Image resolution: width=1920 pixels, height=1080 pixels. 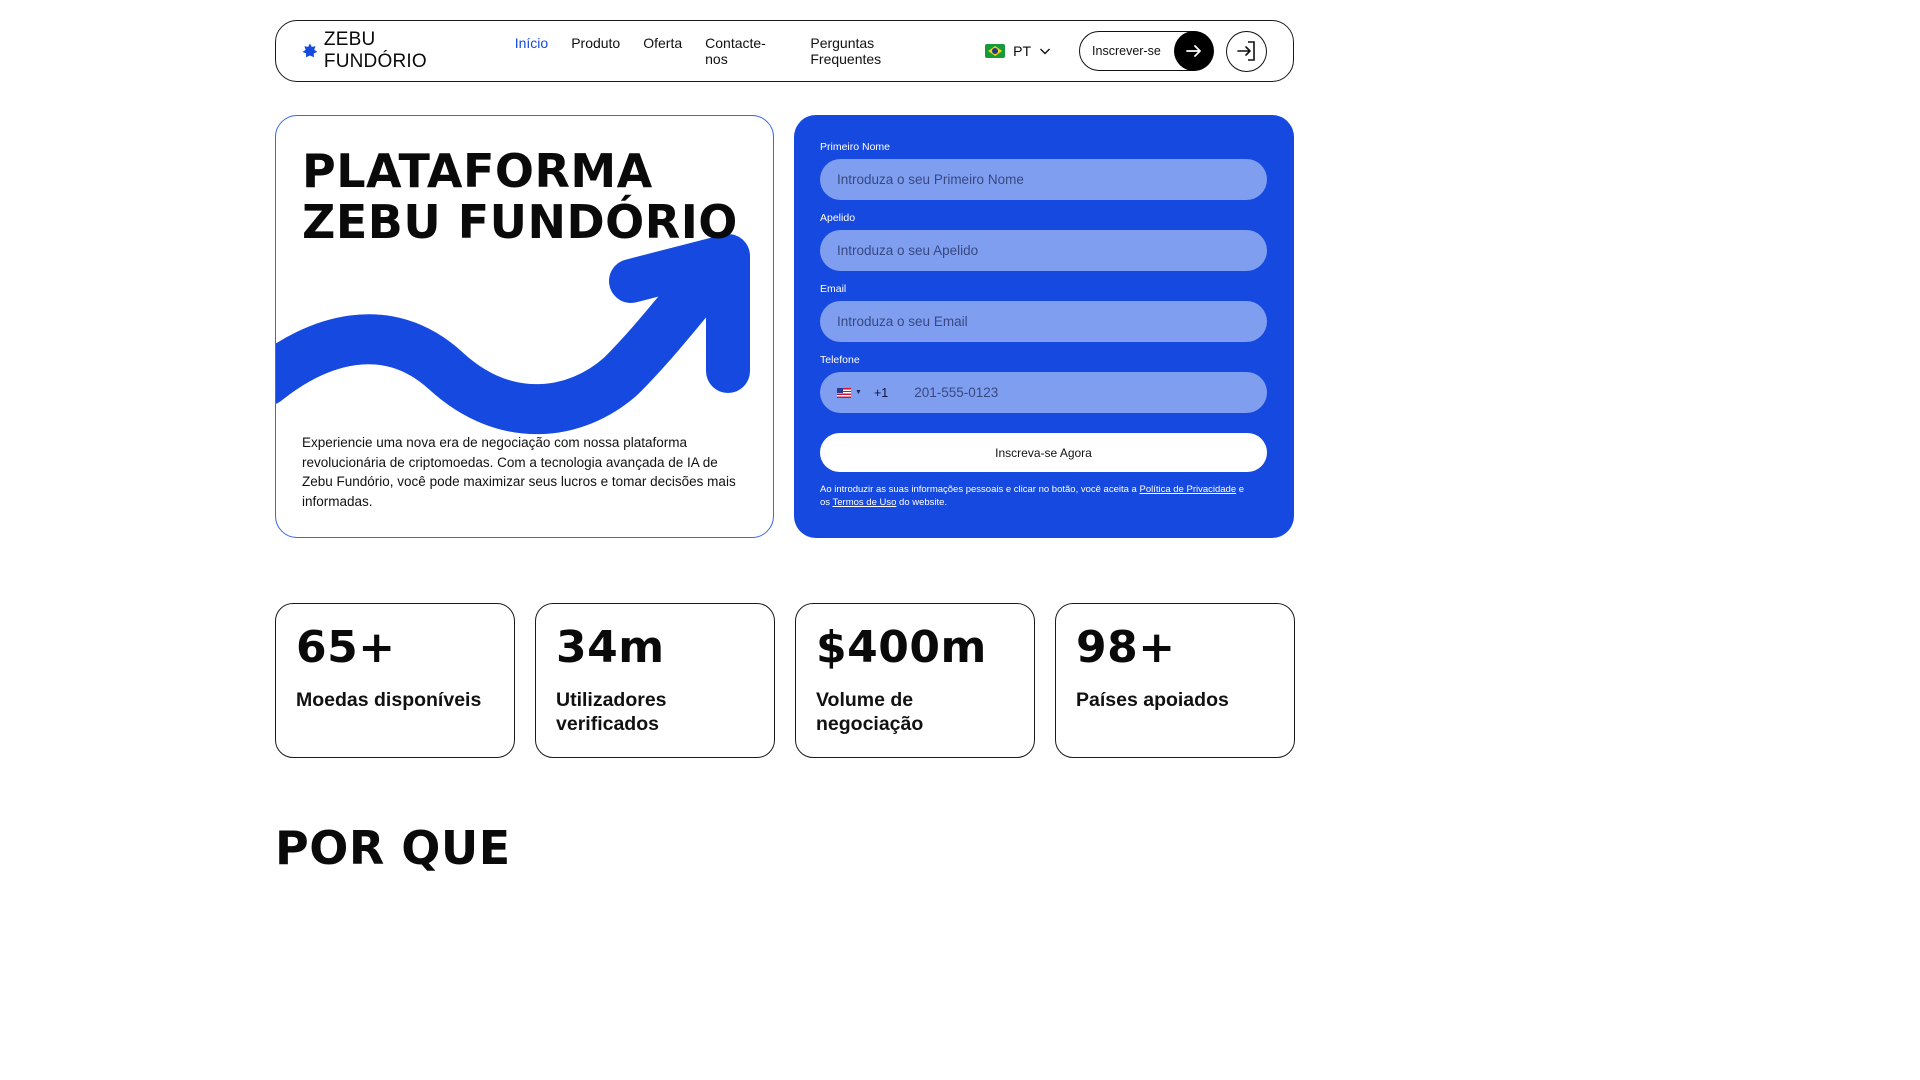 I want to click on terms-link: Termos de Uso, so click(x=865, y=502).